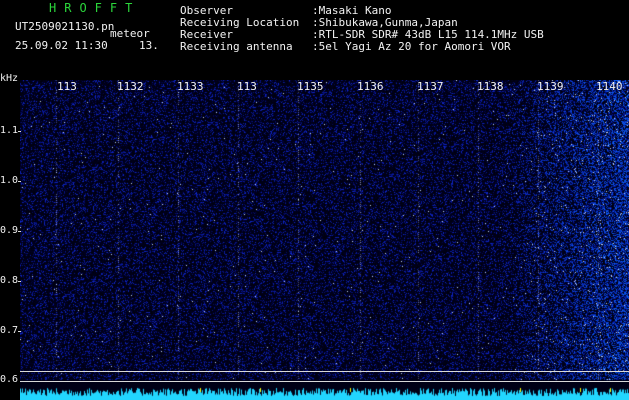 This screenshot has height=400, width=629. What do you see at coordinates (9, 78) in the screenshot?
I see `y-axis-unit: kHz` at bounding box center [9, 78].